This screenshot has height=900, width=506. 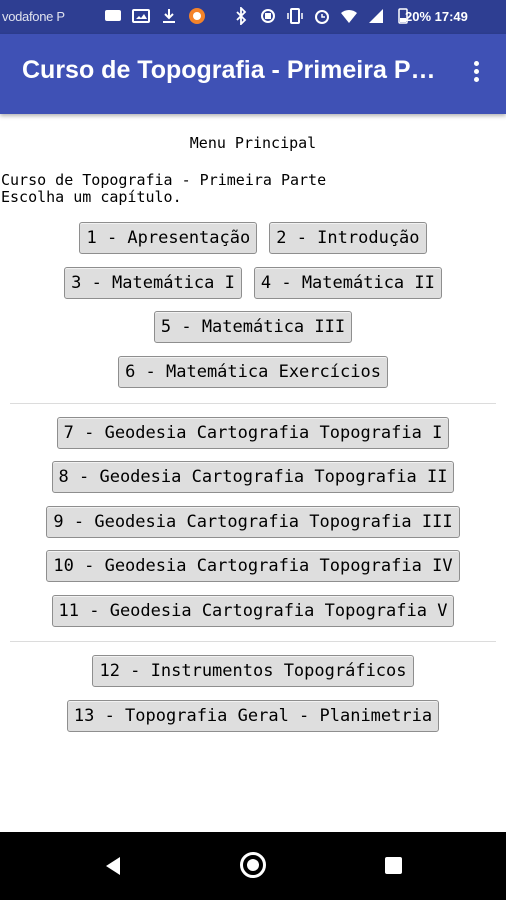 I want to click on system-icons, so click(x=322, y=16).